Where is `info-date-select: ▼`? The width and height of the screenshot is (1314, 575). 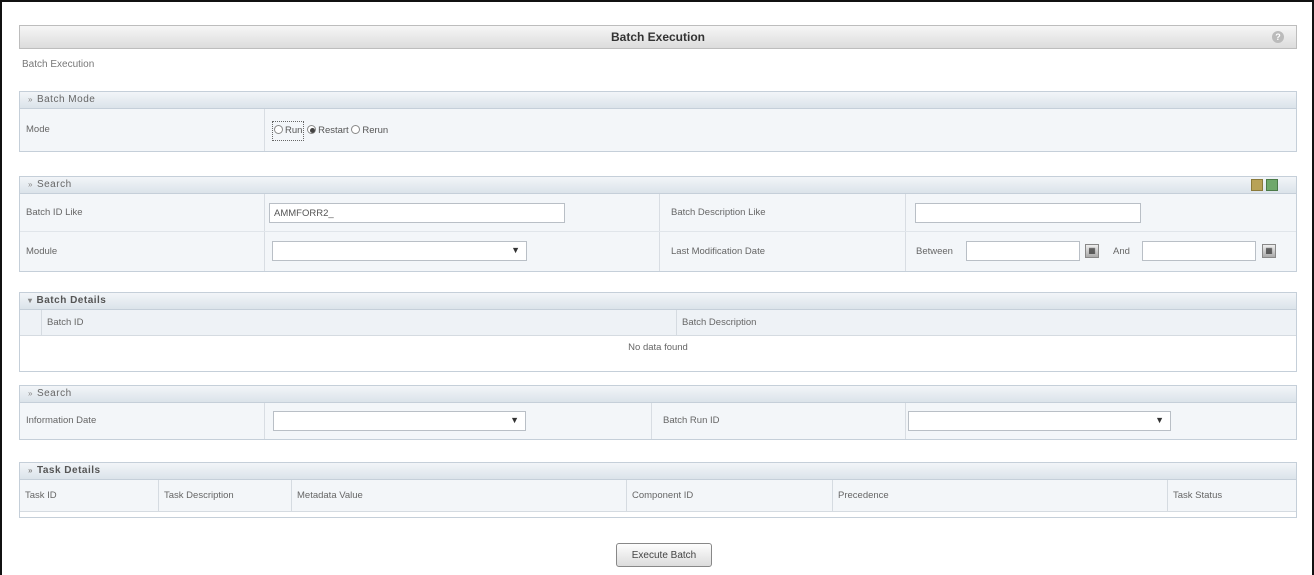 info-date-select: ▼ is located at coordinates (399, 421).